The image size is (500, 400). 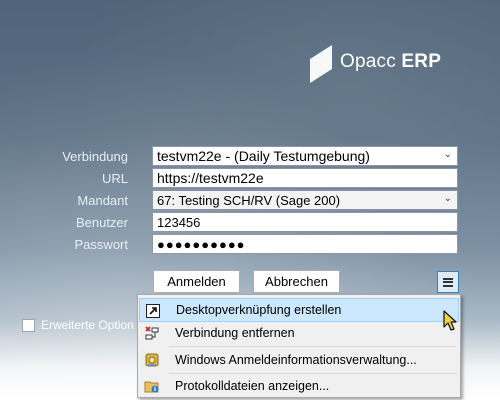 What do you see at coordinates (259, 310) in the screenshot?
I see `menu-item-label: Desktopverknüpfung erstellen` at bounding box center [259, 310].